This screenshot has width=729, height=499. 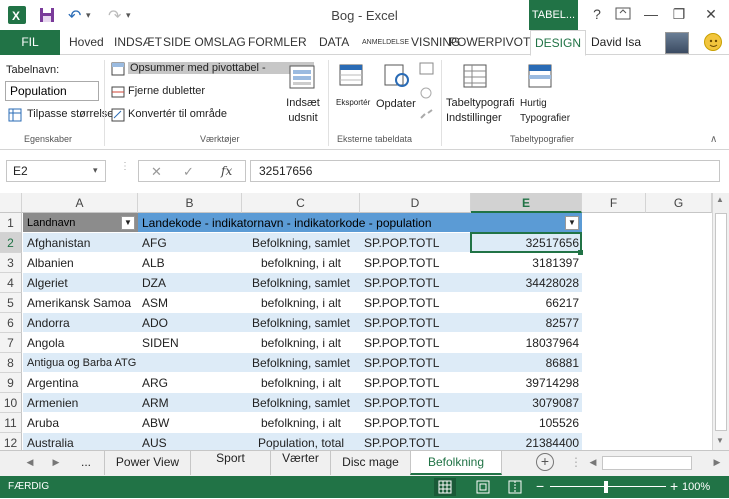 What do you see at coordinates (226, 171) in the screenshot?
I see `insert-function-icon: fx` at bounding box center [226, 171].